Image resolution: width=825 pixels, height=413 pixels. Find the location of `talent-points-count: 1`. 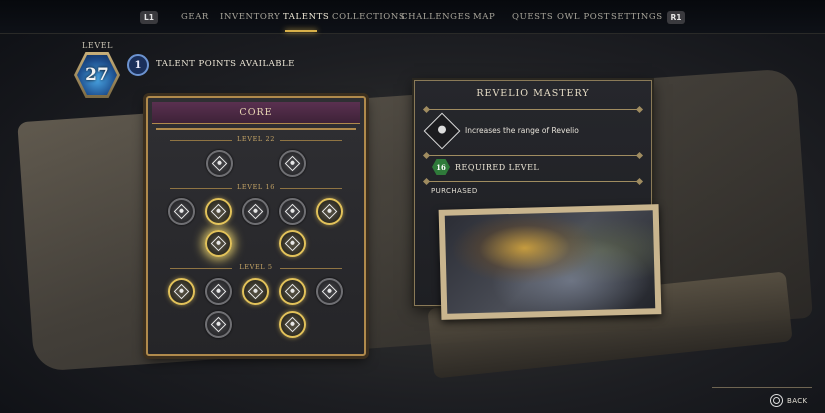

talent-points-count: 1 is located at coordinates (138, 65).